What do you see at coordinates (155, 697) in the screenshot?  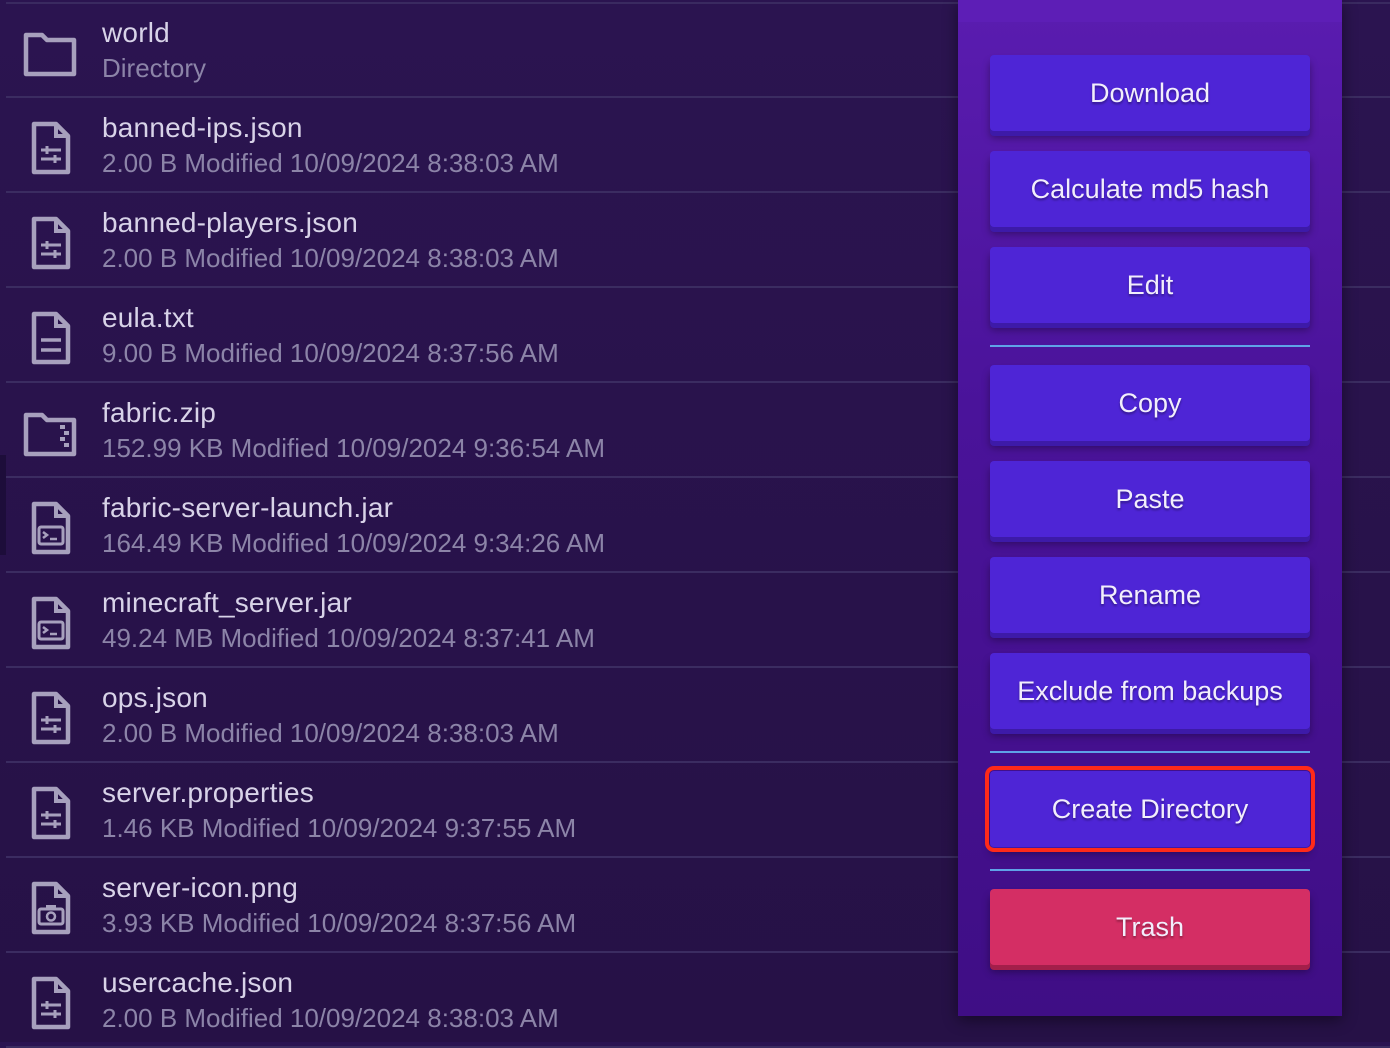 I see `file-name: ops.json` at bounding box center [155, 697].